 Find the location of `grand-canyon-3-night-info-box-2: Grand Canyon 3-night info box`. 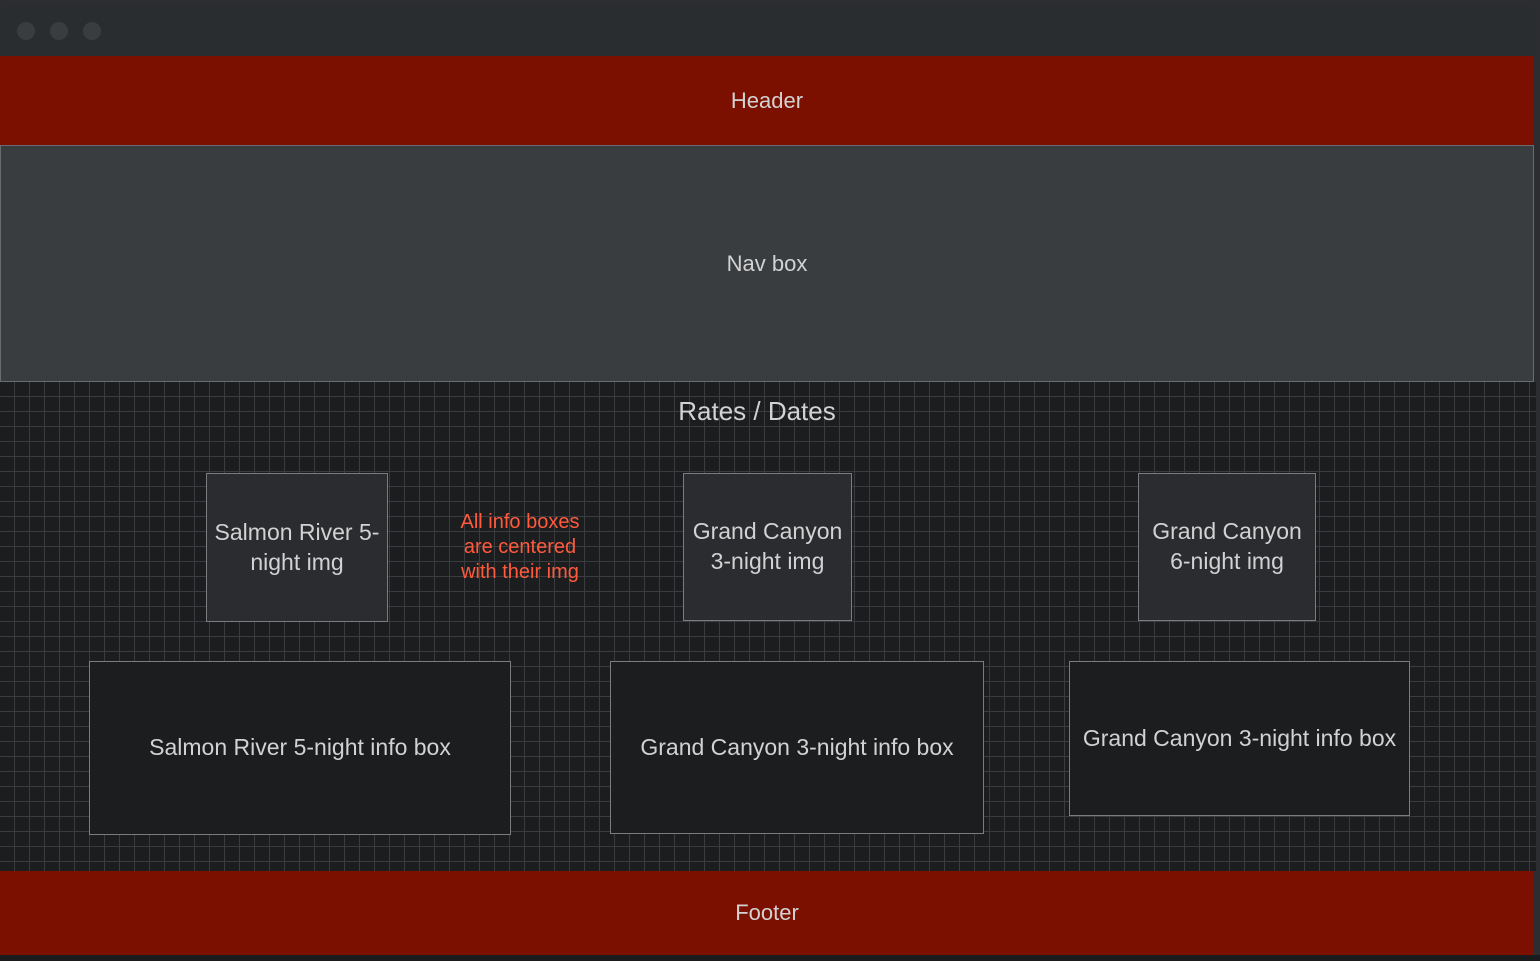

grand-canyon-3-night-info-box-2: Grand Canyon 3-night info box is located at coordinates (1239, 738).